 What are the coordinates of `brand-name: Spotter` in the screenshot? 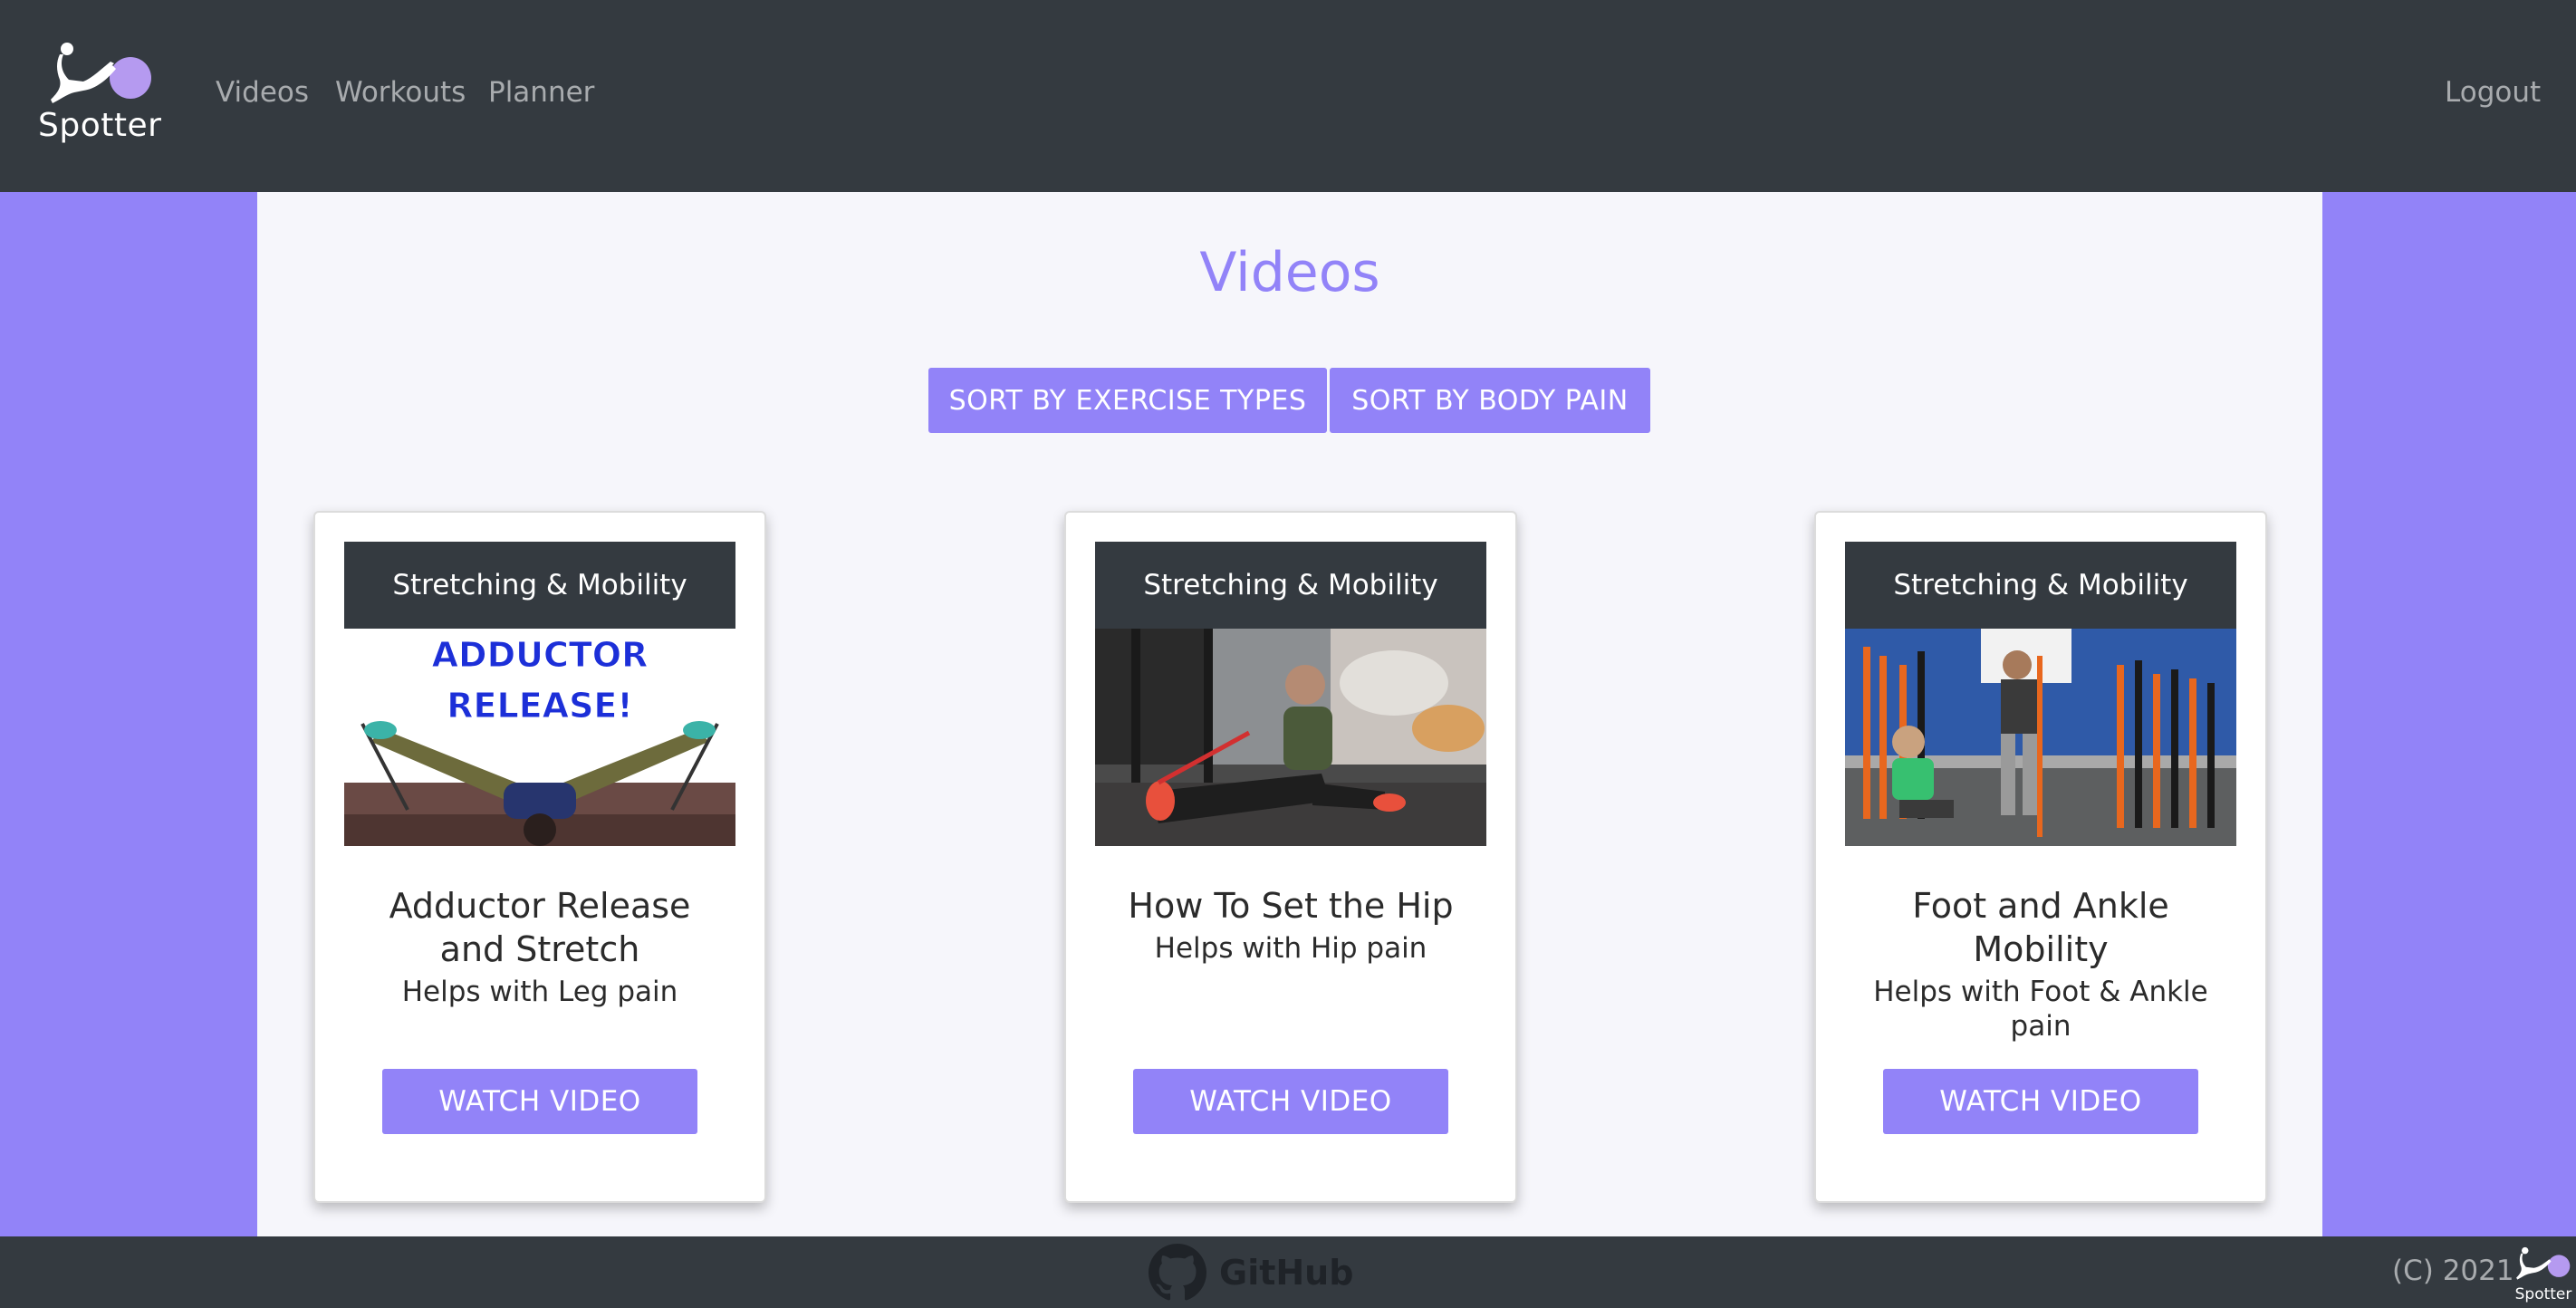 It's located at (100, 125).